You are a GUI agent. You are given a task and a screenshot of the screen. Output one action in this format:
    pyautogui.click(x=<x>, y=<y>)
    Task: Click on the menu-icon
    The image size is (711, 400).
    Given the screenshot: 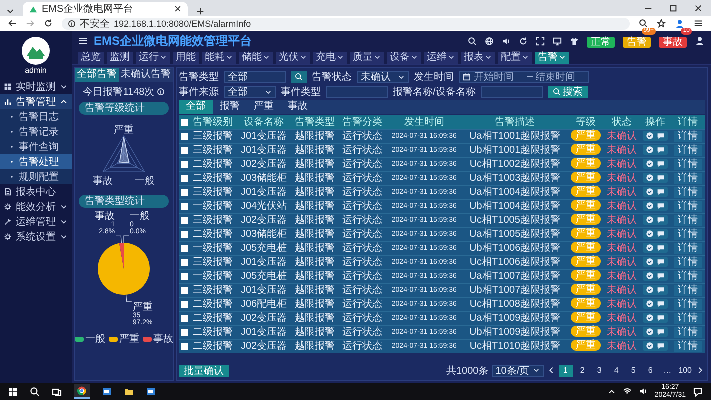 What is the action you would take?
    pyautogui.click(x=698, y=23)
    